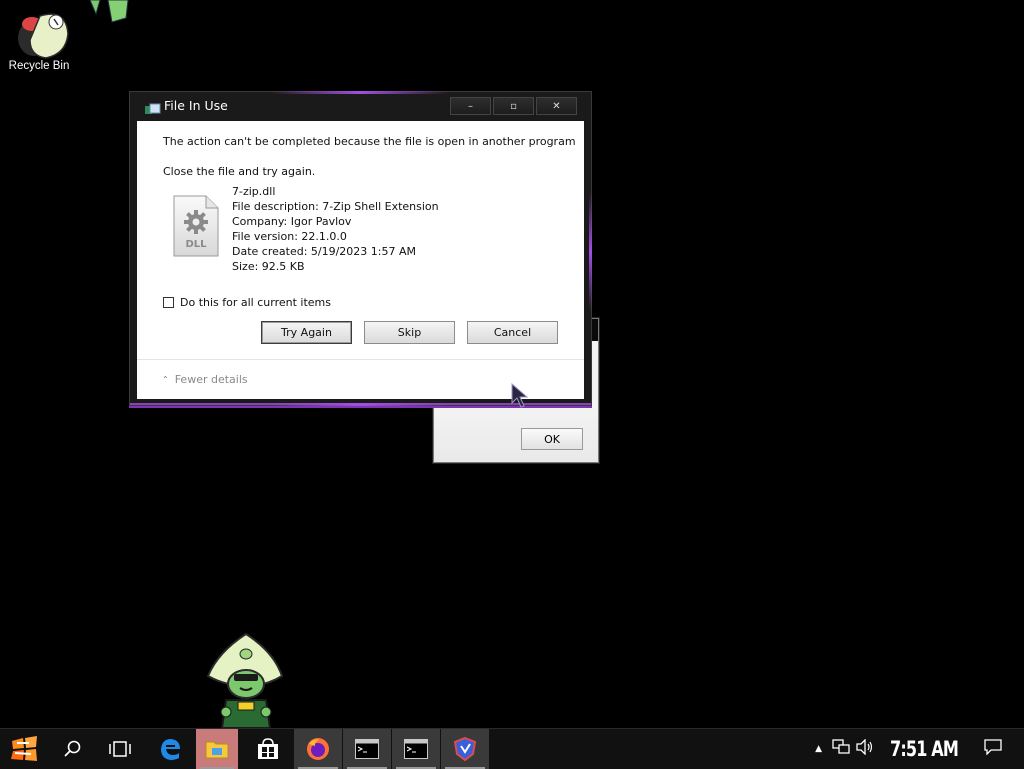  What do you see at coordinates (196, 226) in the screenshot?
I see `dll-file-icon: DLL` at bounding box center [196, 226].